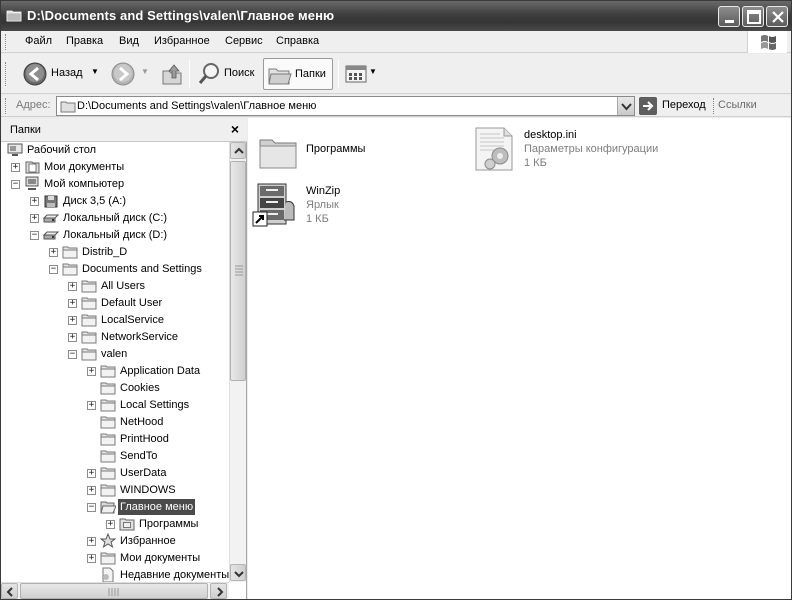  I want to click on scroll-left-button, so click(9, 591).